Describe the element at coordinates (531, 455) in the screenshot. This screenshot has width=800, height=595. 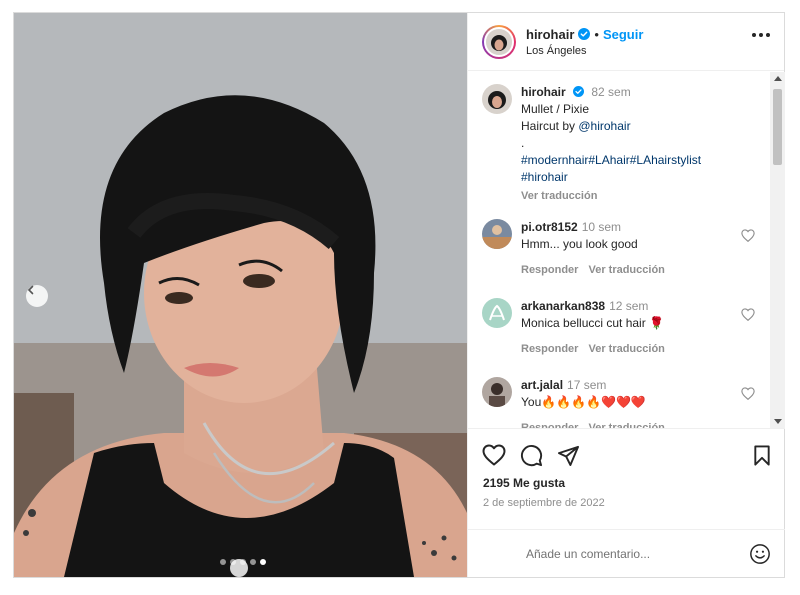
I see `comment-icon` at that location.